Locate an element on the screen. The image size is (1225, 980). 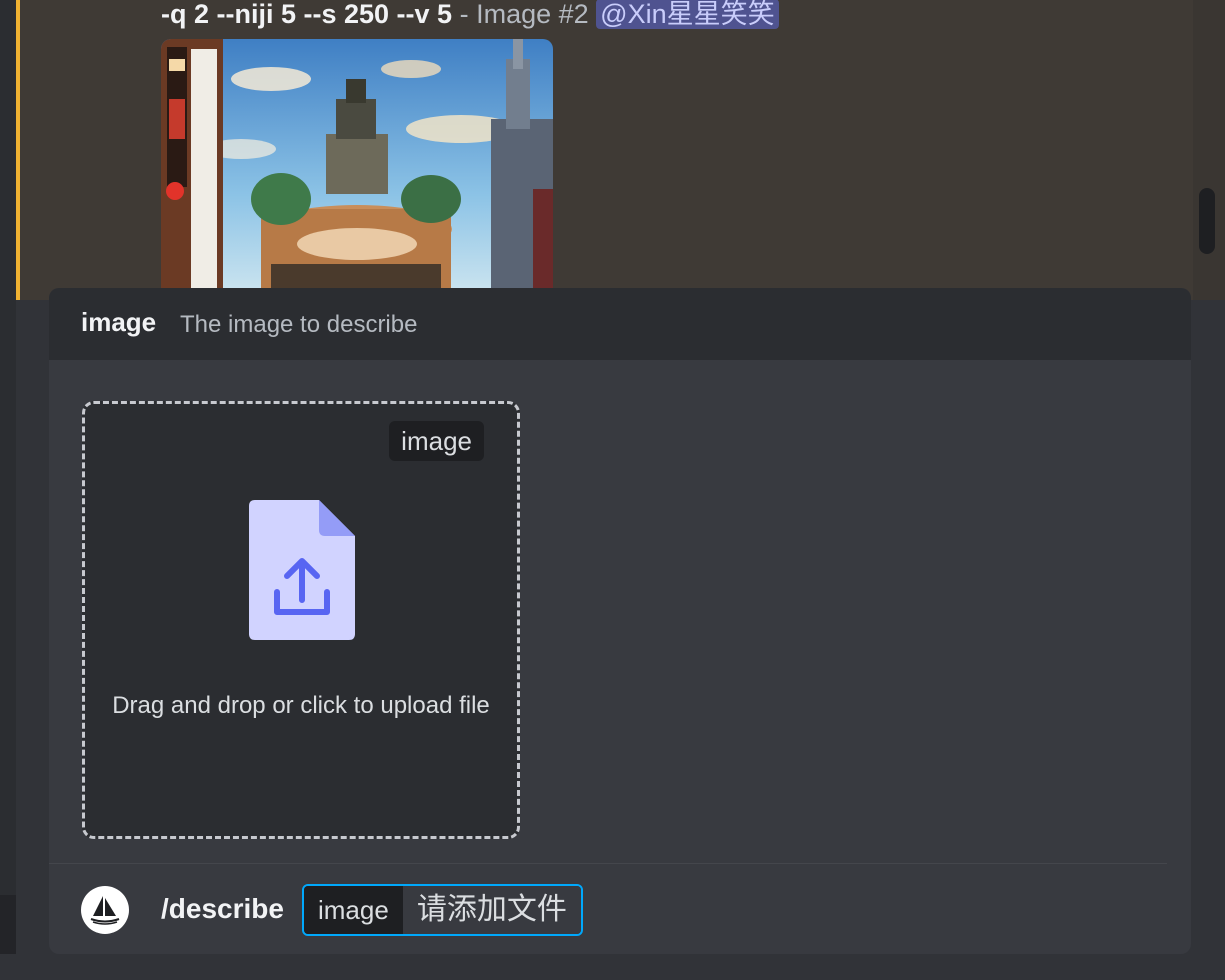
parameter-name: image is located at coordinates (353, 910).